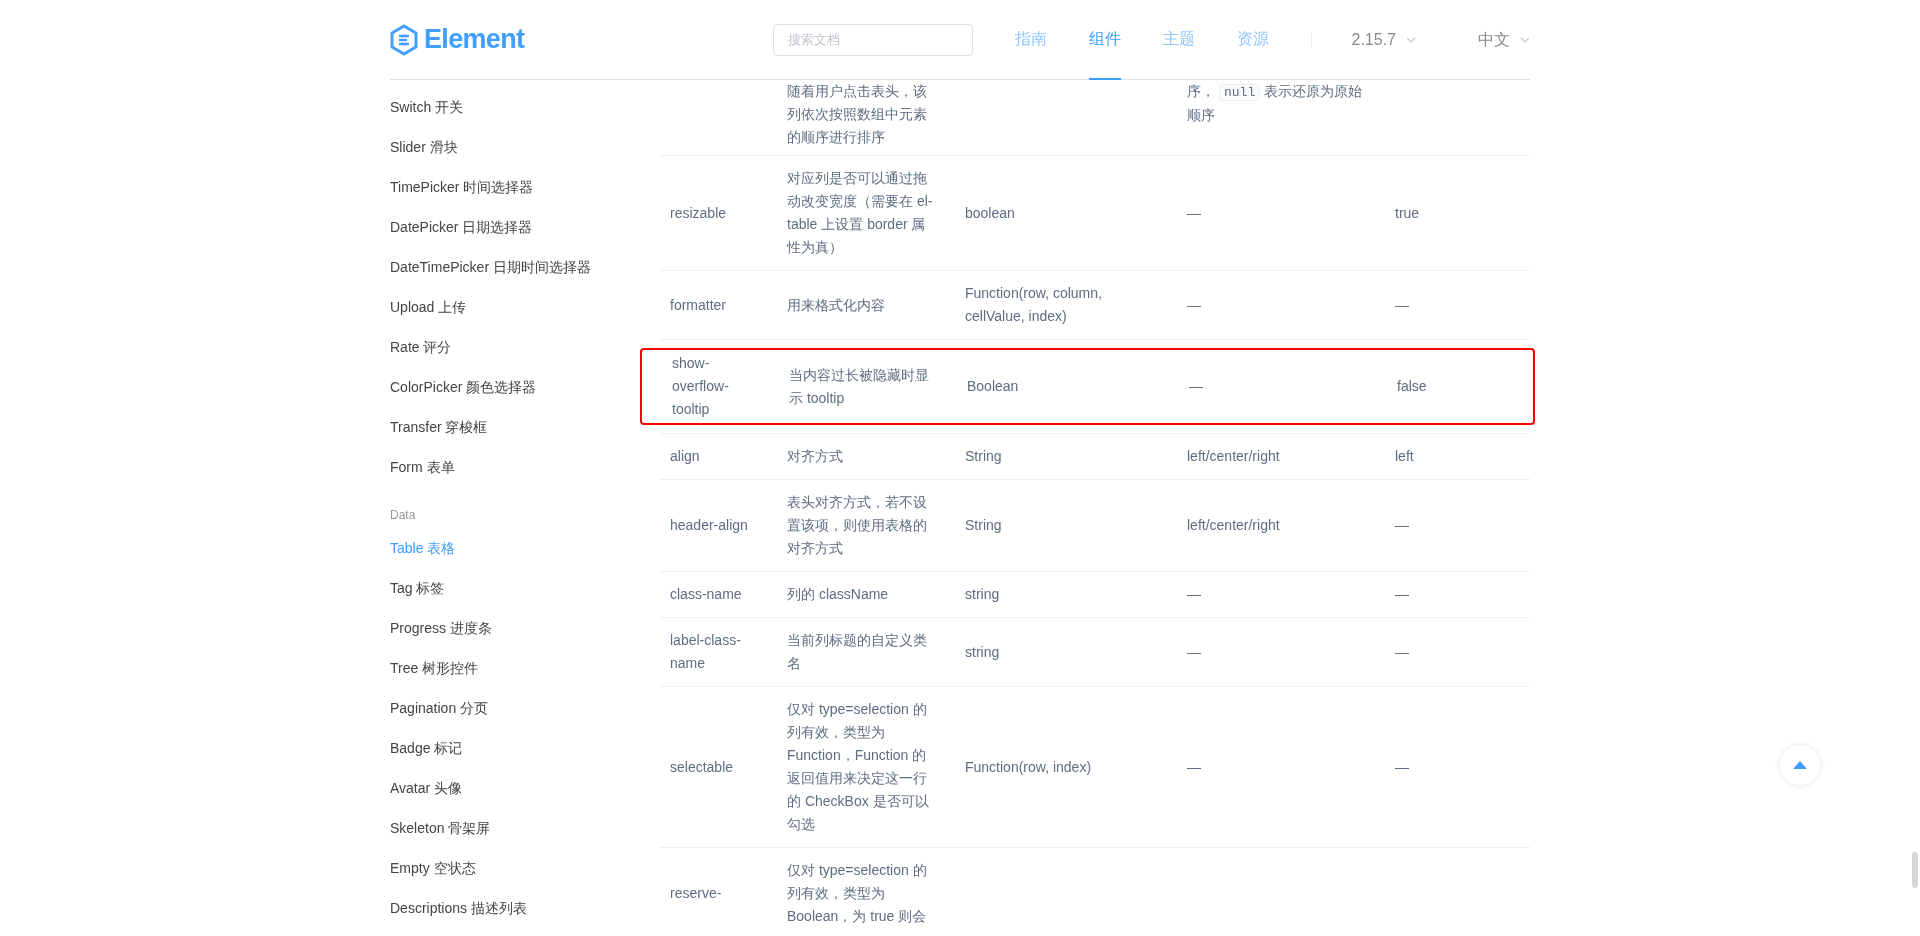 The width and height of the screenshot is (1920, 936). I want to click on sidebar-item: Skeleton 骨架屏, so click(525, 828).